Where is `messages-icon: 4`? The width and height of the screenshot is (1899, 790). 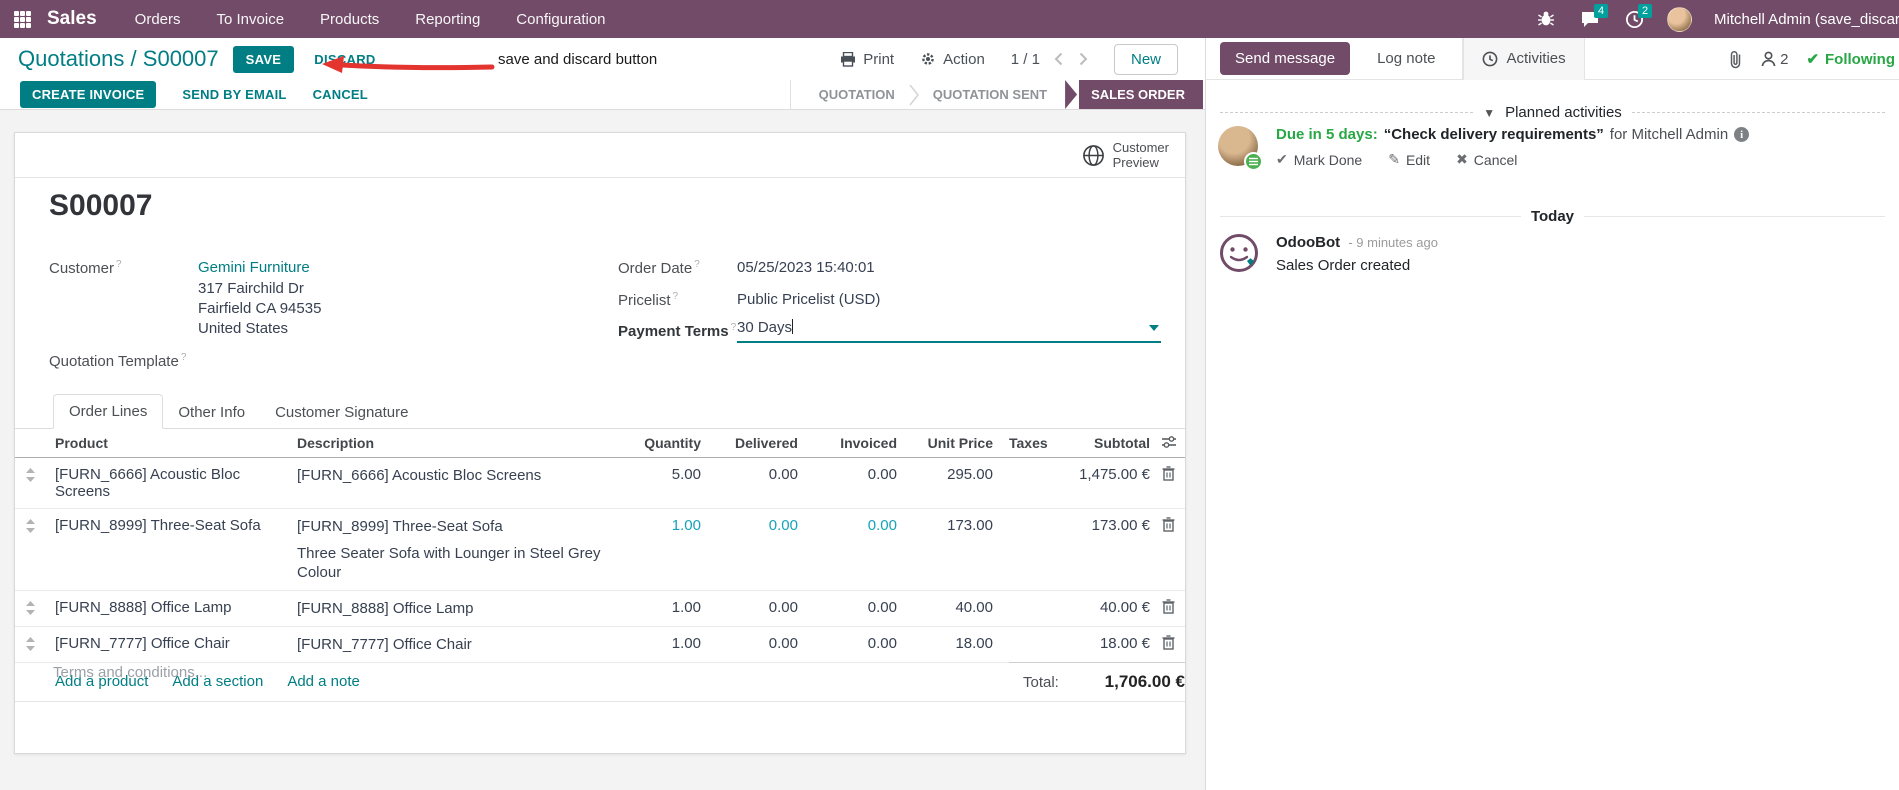 messages-icon: 4 is located at coordinates (1594, 17).